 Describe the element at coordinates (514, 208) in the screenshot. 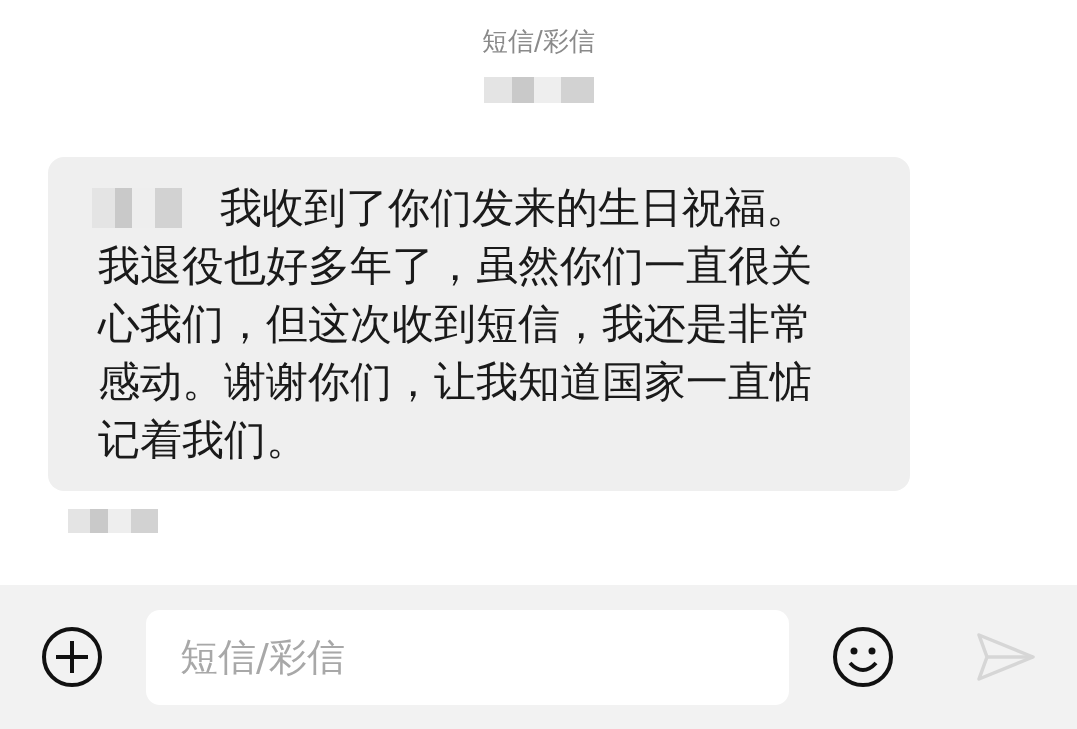

I see `message-text: 我收到了你们发来的生日祝福。` at that location.